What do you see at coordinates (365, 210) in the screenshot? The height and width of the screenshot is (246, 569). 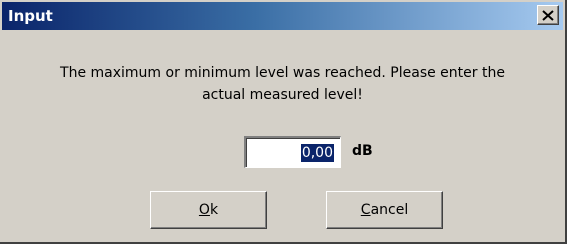 I see `cancel-accelerator: C` at bounding box center [365, 210].